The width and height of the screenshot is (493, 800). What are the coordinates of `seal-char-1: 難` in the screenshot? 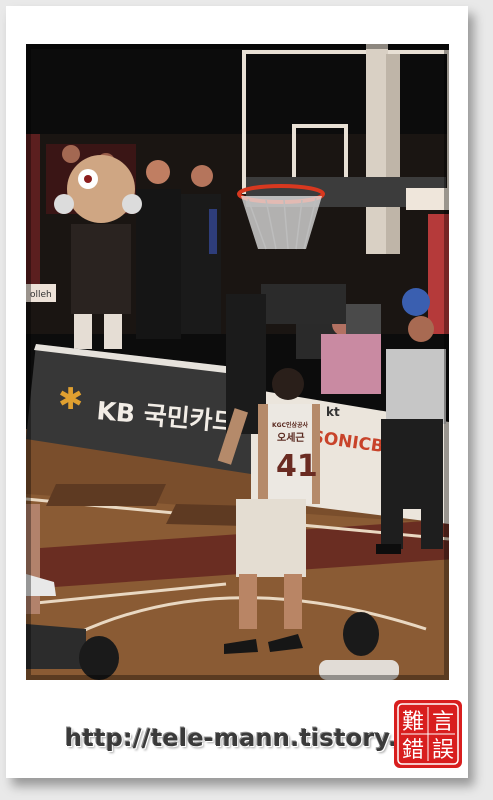 It's located at (413, 722).